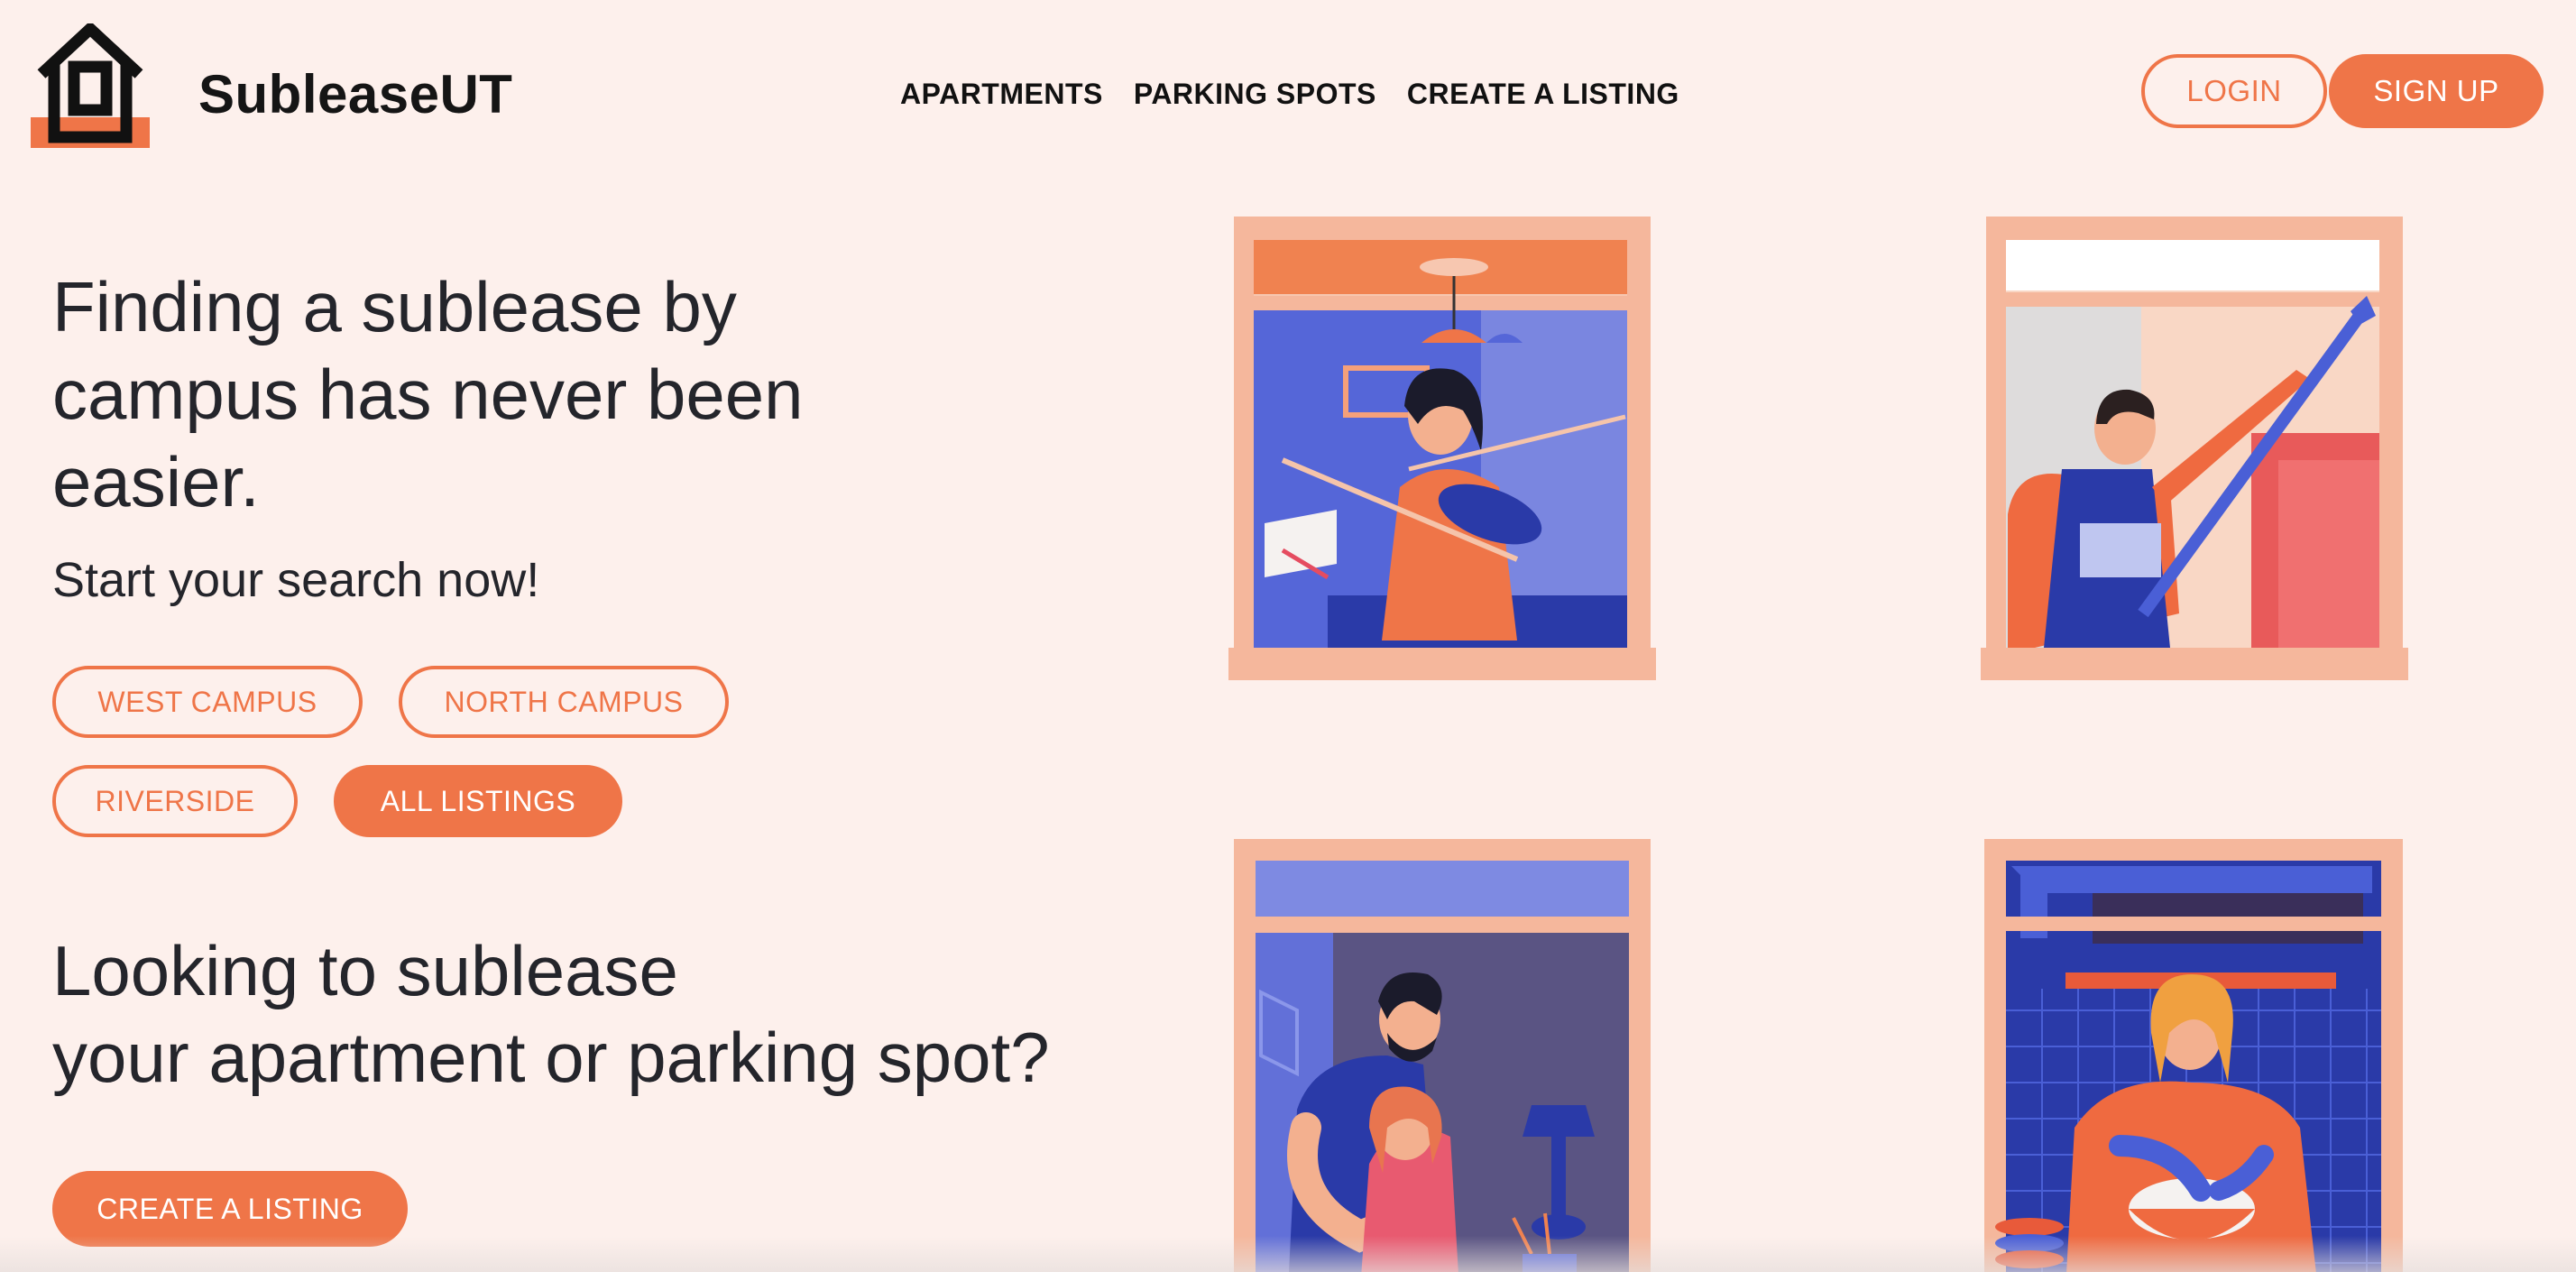  Describe the element at coordinates (1255, 94) in the screenshot. I see `nav-parking-spots: PARKING SPOTS` at that location.